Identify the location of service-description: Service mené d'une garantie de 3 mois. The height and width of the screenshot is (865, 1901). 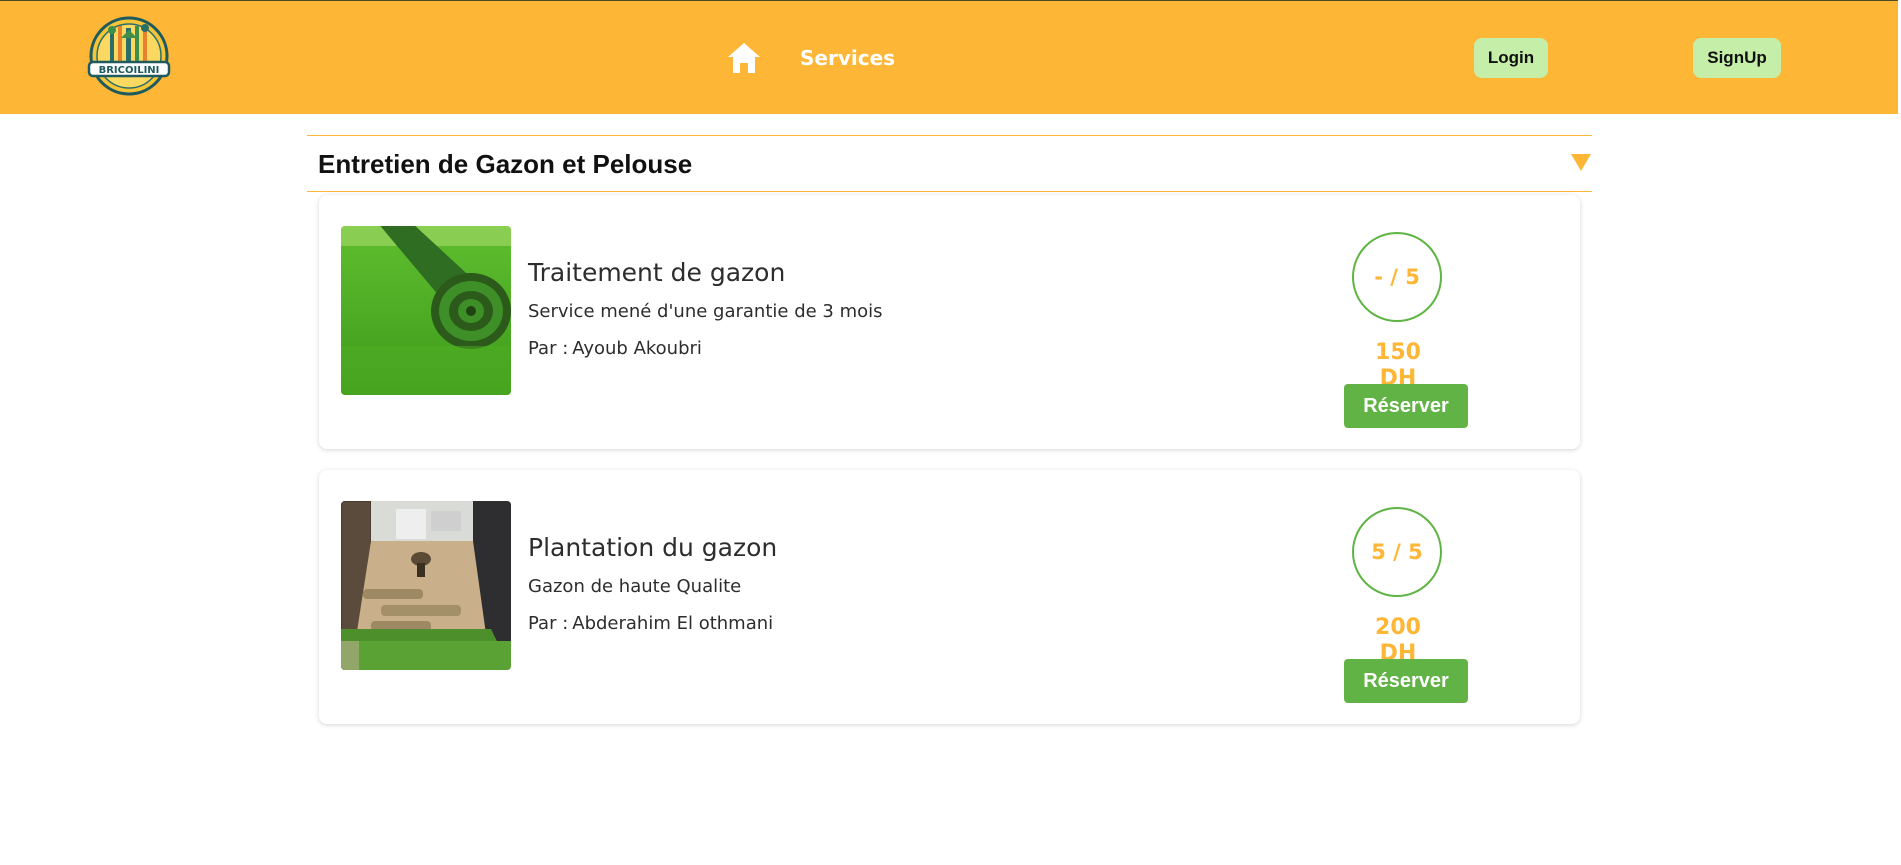
(705, 311).